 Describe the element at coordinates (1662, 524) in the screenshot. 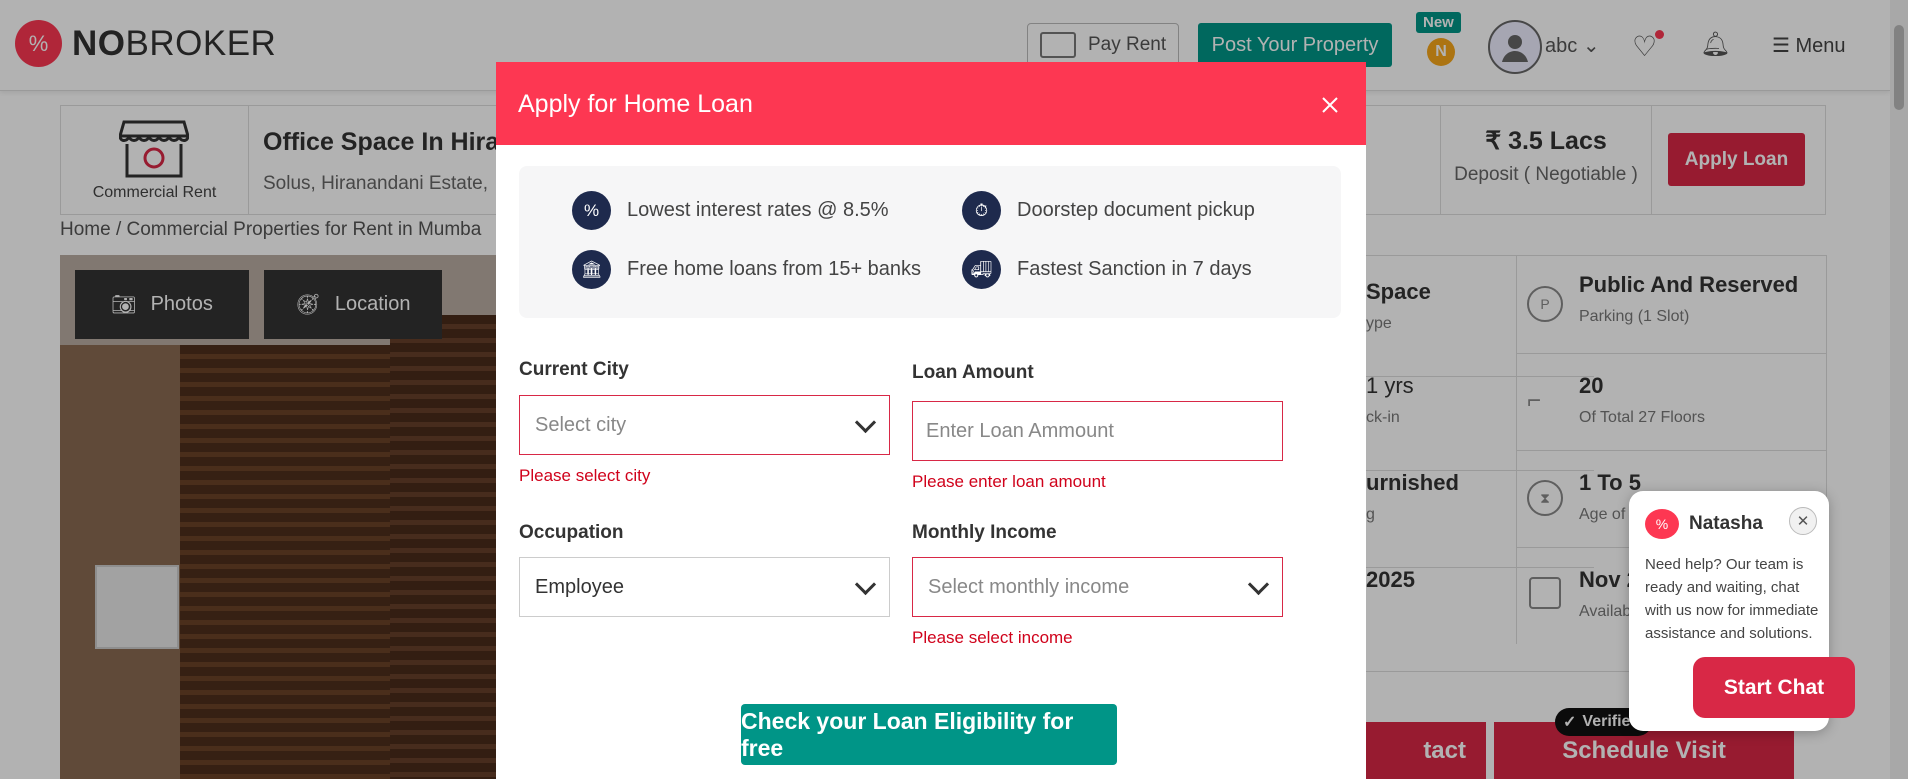

I see `chat-bot-icon: %` at that location.